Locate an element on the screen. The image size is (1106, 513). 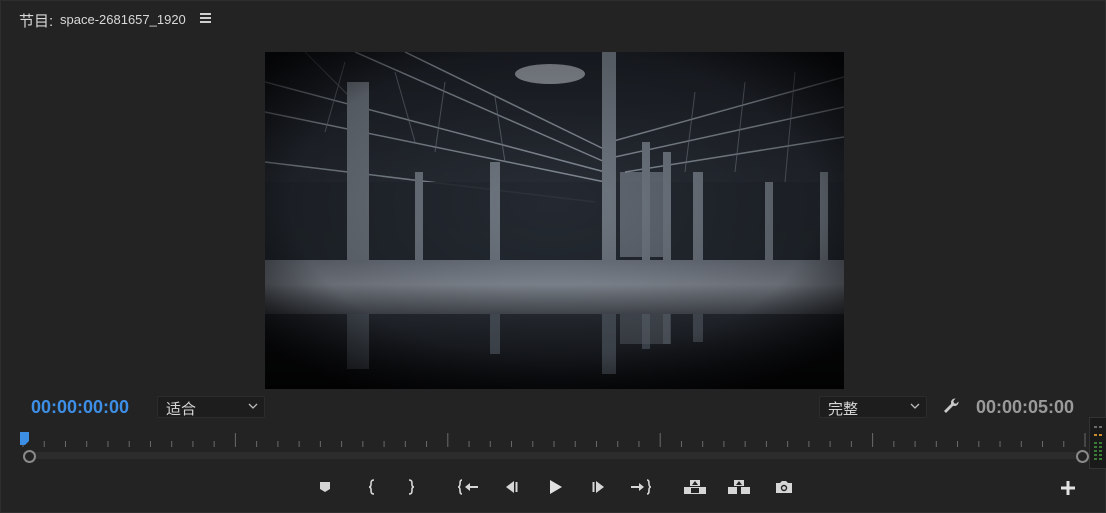
step-back-button is located at coordinates (511, 487).